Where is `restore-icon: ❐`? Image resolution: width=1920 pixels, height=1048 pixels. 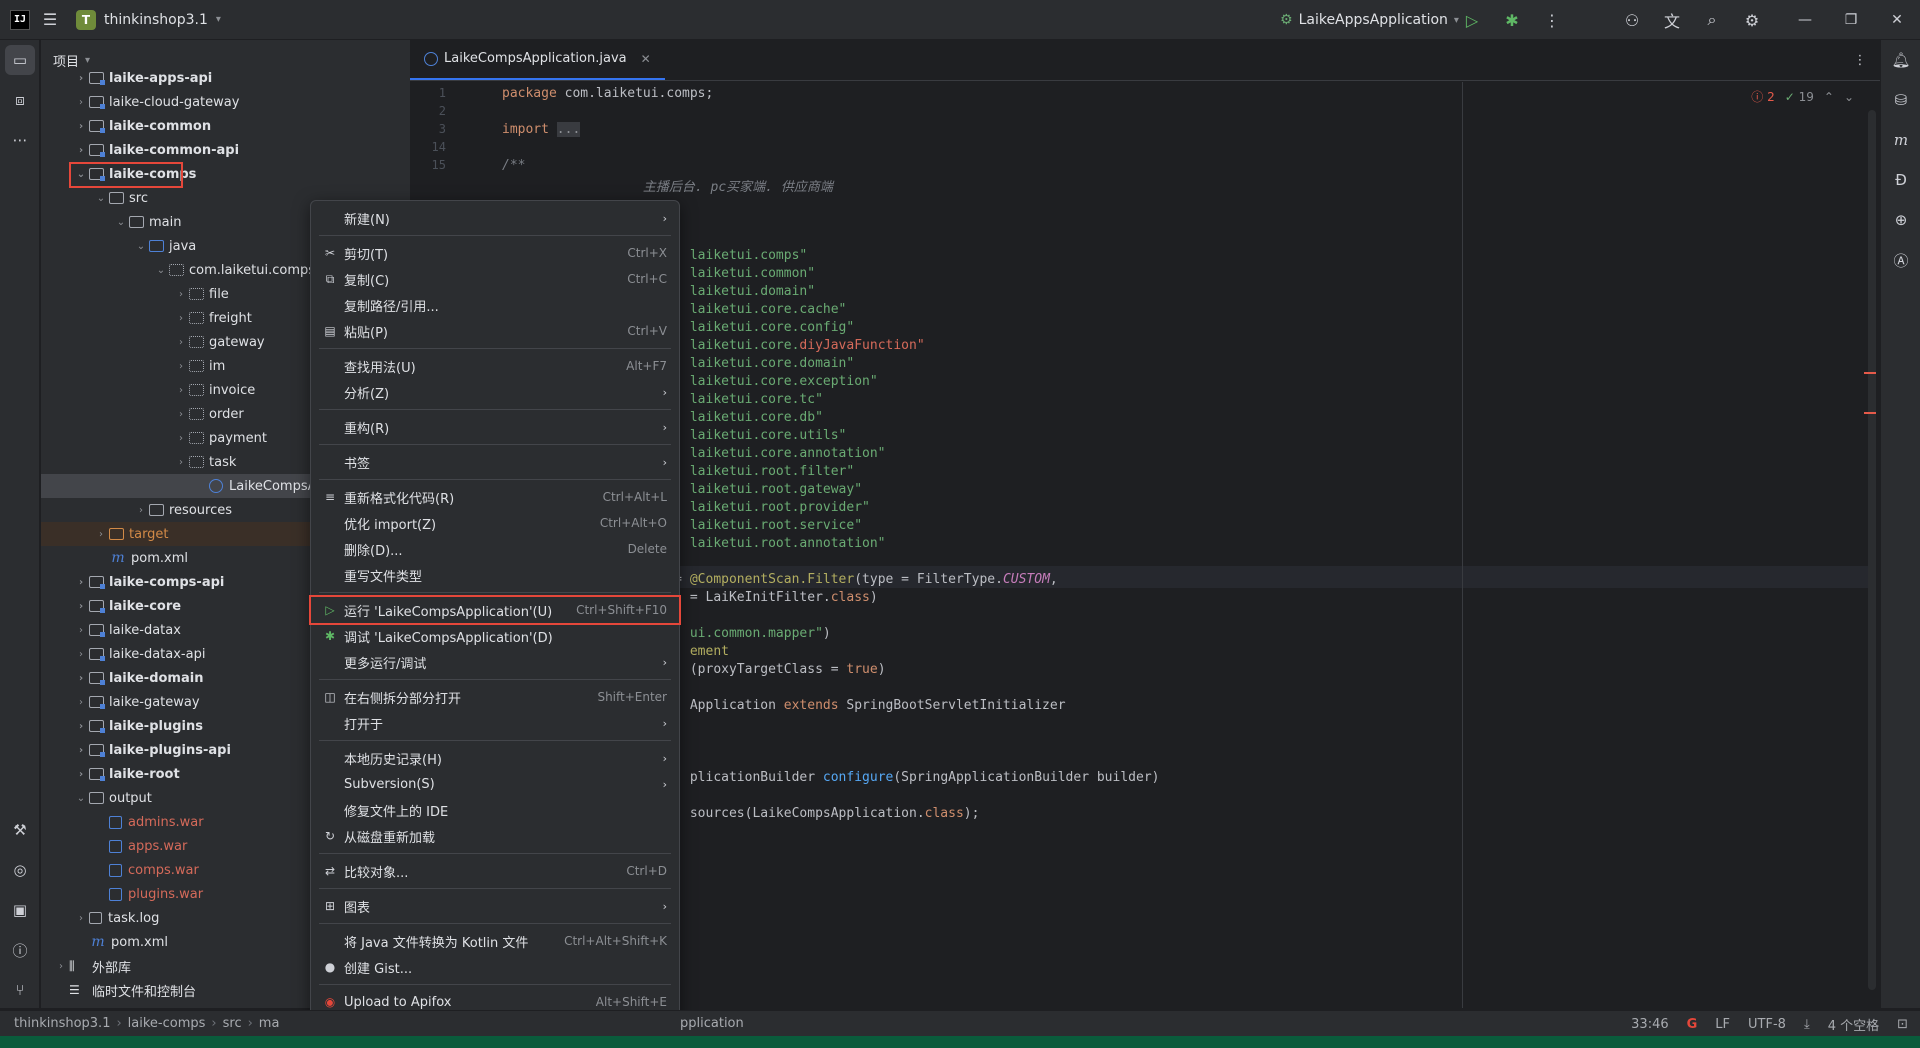 restore-icon: ❐ is located at coordinates (1851, 20).